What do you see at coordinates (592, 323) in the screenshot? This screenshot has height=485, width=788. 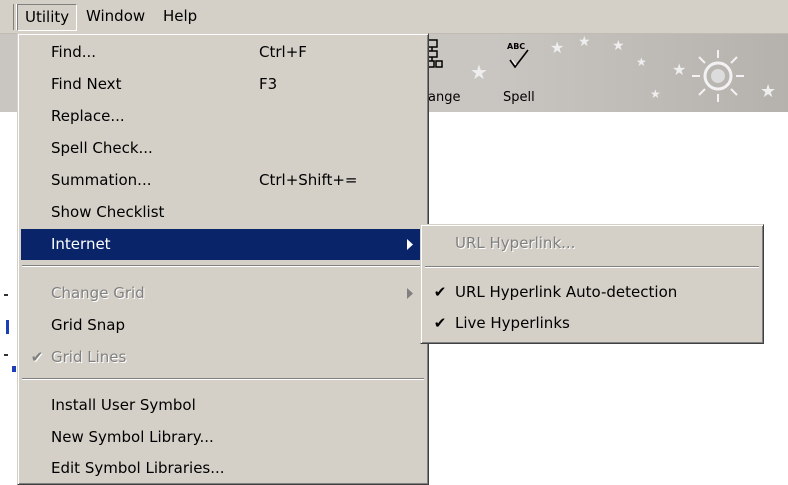 I see `submenu-item-live-hyperlinks: ✔ Live Hyperlinks` at bounding box center [592, 323].